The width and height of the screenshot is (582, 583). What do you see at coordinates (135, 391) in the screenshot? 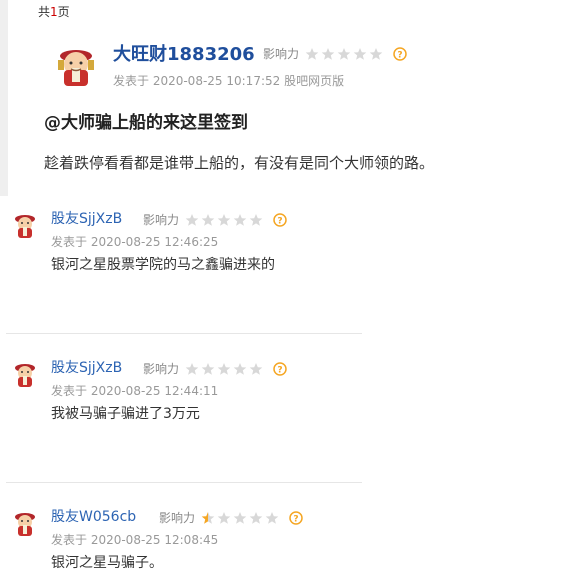
I see `reply-meta: 发表于 2020-08-25 12:44:11` at bounding box center [135, 391].